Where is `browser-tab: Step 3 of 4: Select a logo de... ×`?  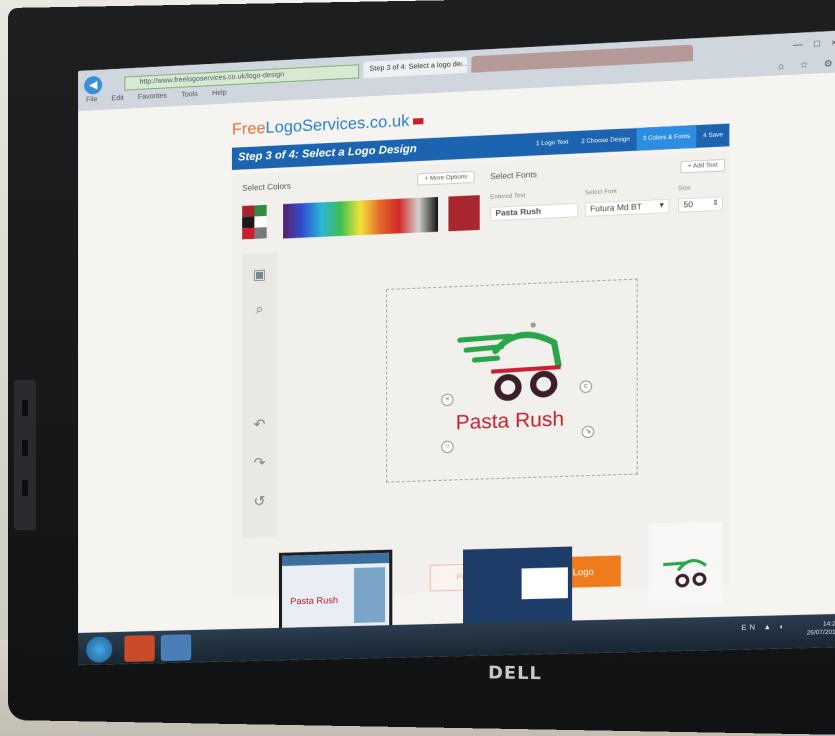
browser-tab: Step 3 of 4: Select a logo de... × is located at coordinates (415, 67).